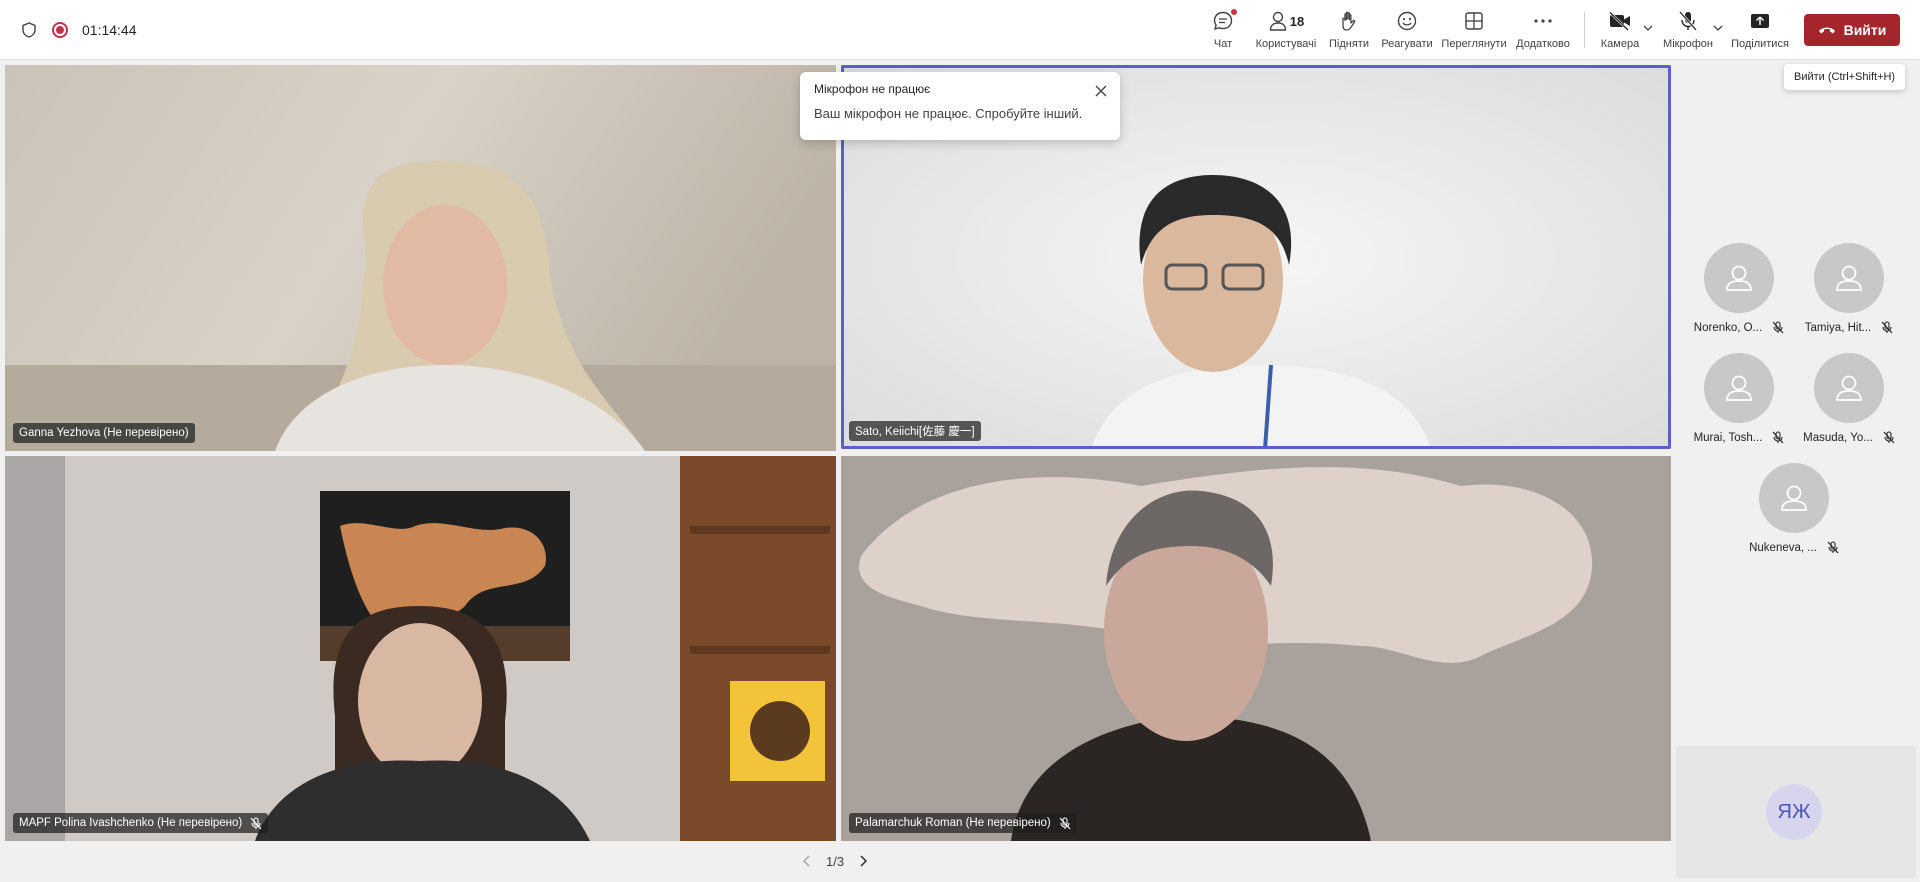 This screenshot has width=1920, height=882. What do you see at coordinates (1101, 91) in the screenshot?
I see `close-icon` at bounding box center [1101, 91].